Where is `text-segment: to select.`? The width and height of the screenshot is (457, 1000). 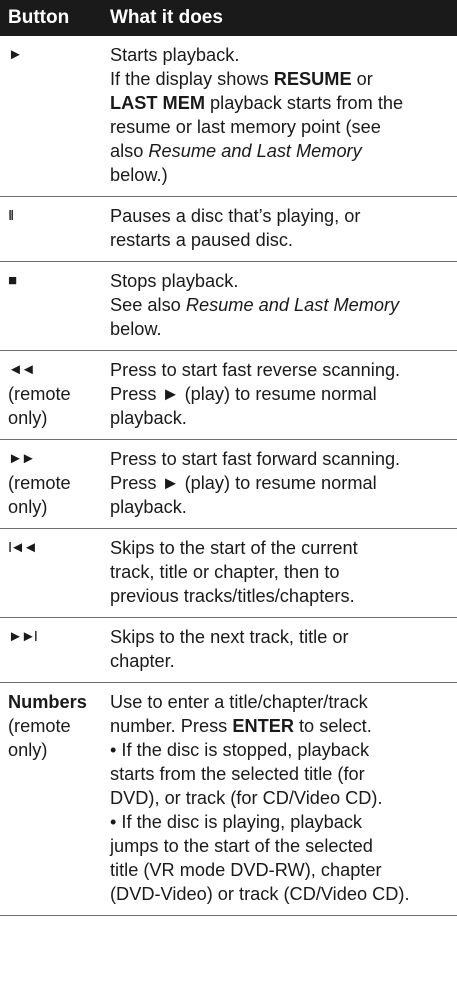
text-segment: to select. is located at coordinates (332, 726).